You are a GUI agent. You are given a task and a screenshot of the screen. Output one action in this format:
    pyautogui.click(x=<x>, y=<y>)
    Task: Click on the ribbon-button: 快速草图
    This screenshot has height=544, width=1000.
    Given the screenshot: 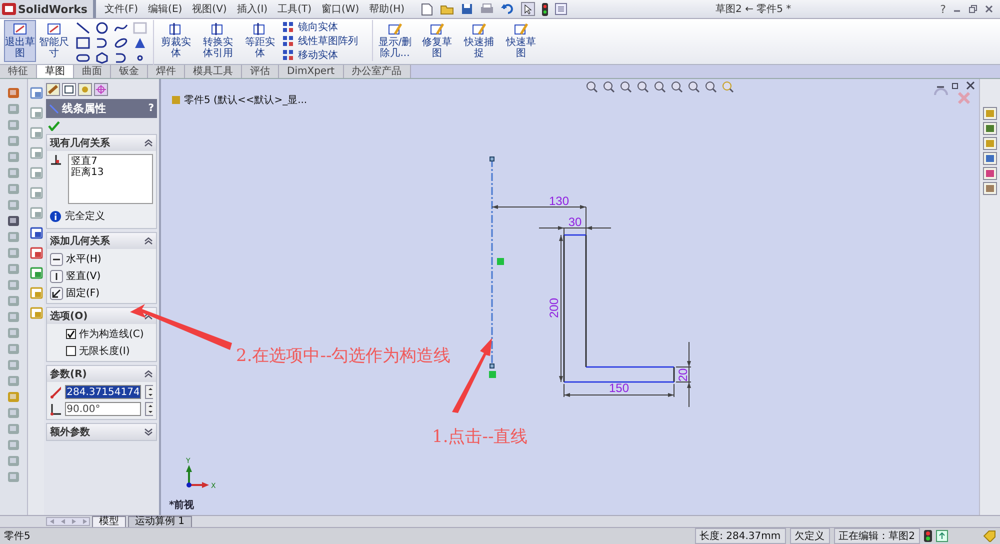 What is the action you would take?
    pyautogui.click(x=521, y=41)
    